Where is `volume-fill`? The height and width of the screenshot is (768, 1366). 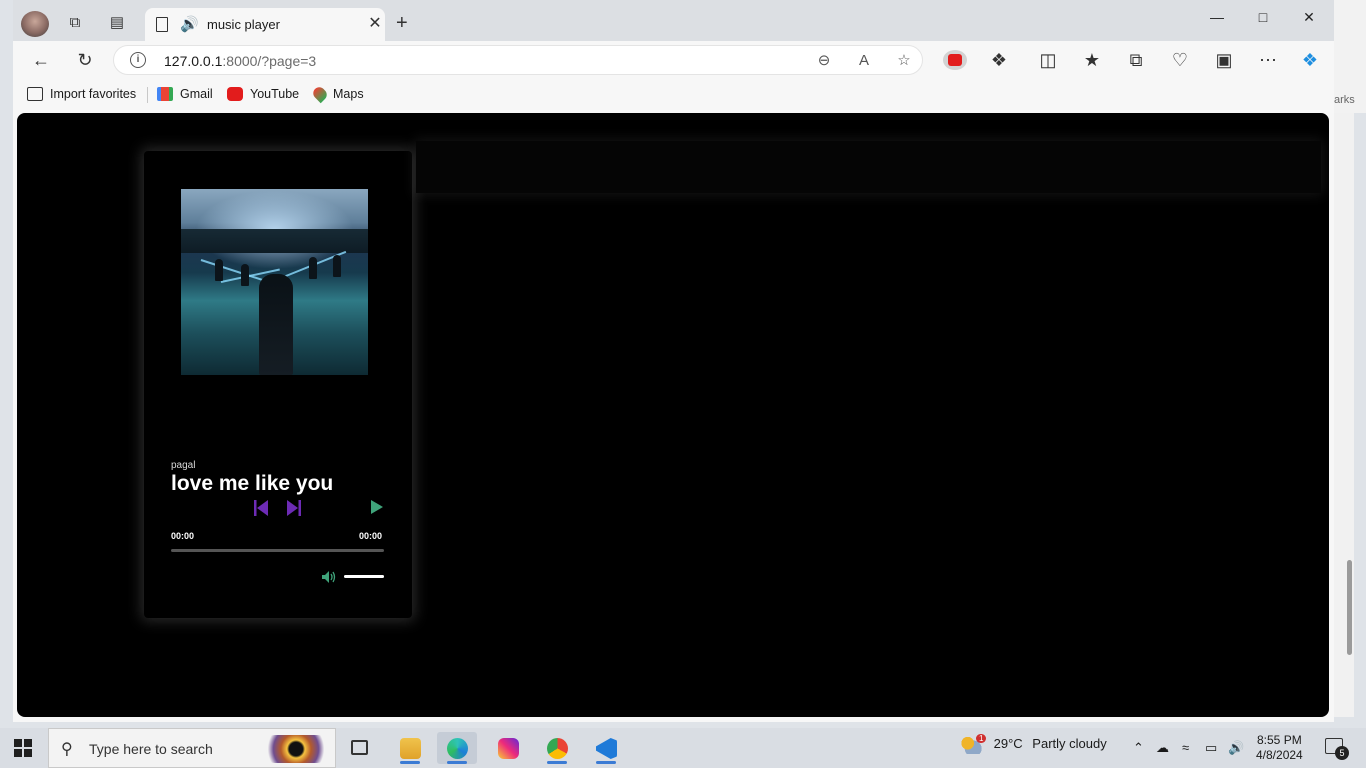 volume-fill is located at coordinates (364, 576).